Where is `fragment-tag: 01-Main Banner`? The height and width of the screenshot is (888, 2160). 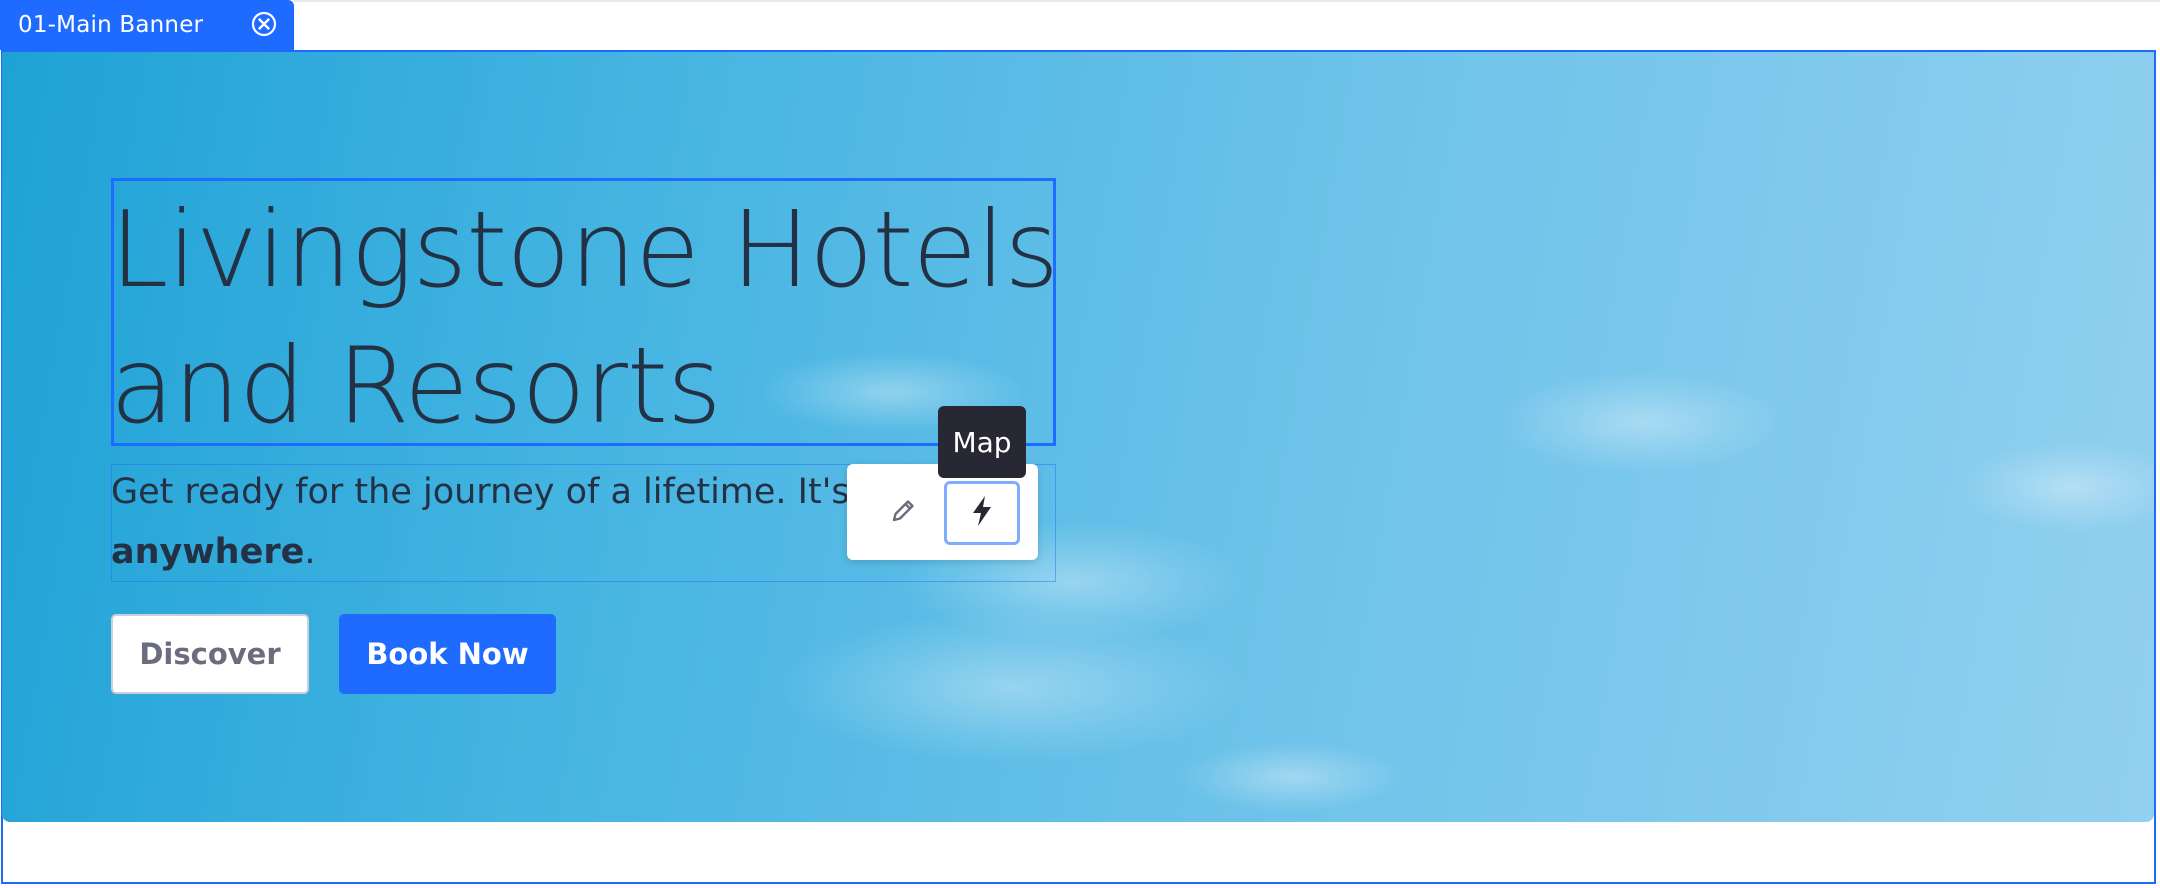
fragment-tag: 01-Main Banner is located at coordinates (147, 25).